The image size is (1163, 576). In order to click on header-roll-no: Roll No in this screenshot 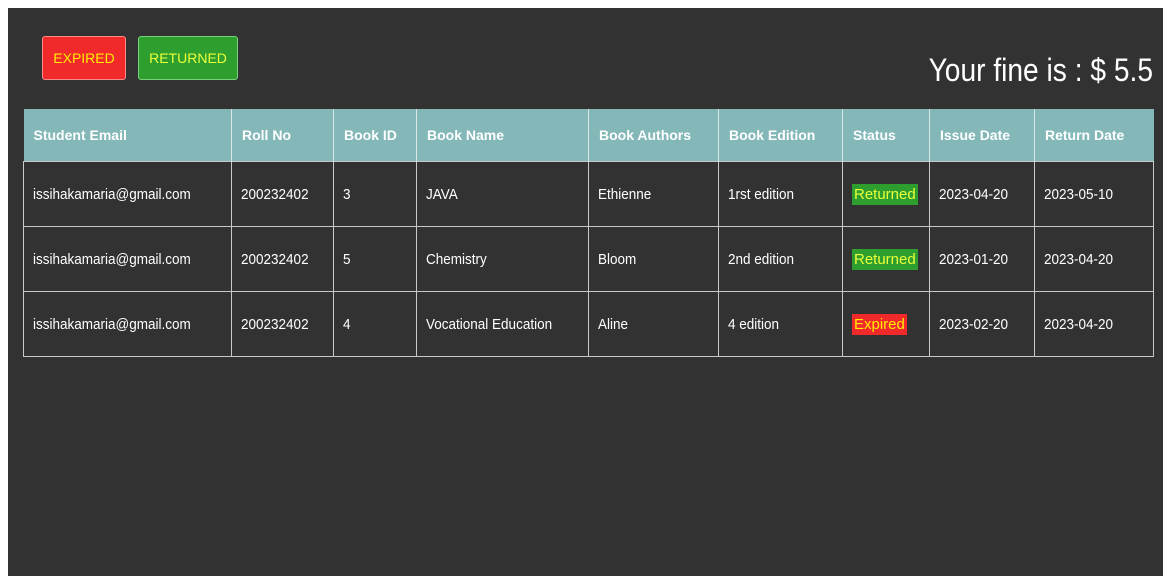, I will do `click(282, 135)`.